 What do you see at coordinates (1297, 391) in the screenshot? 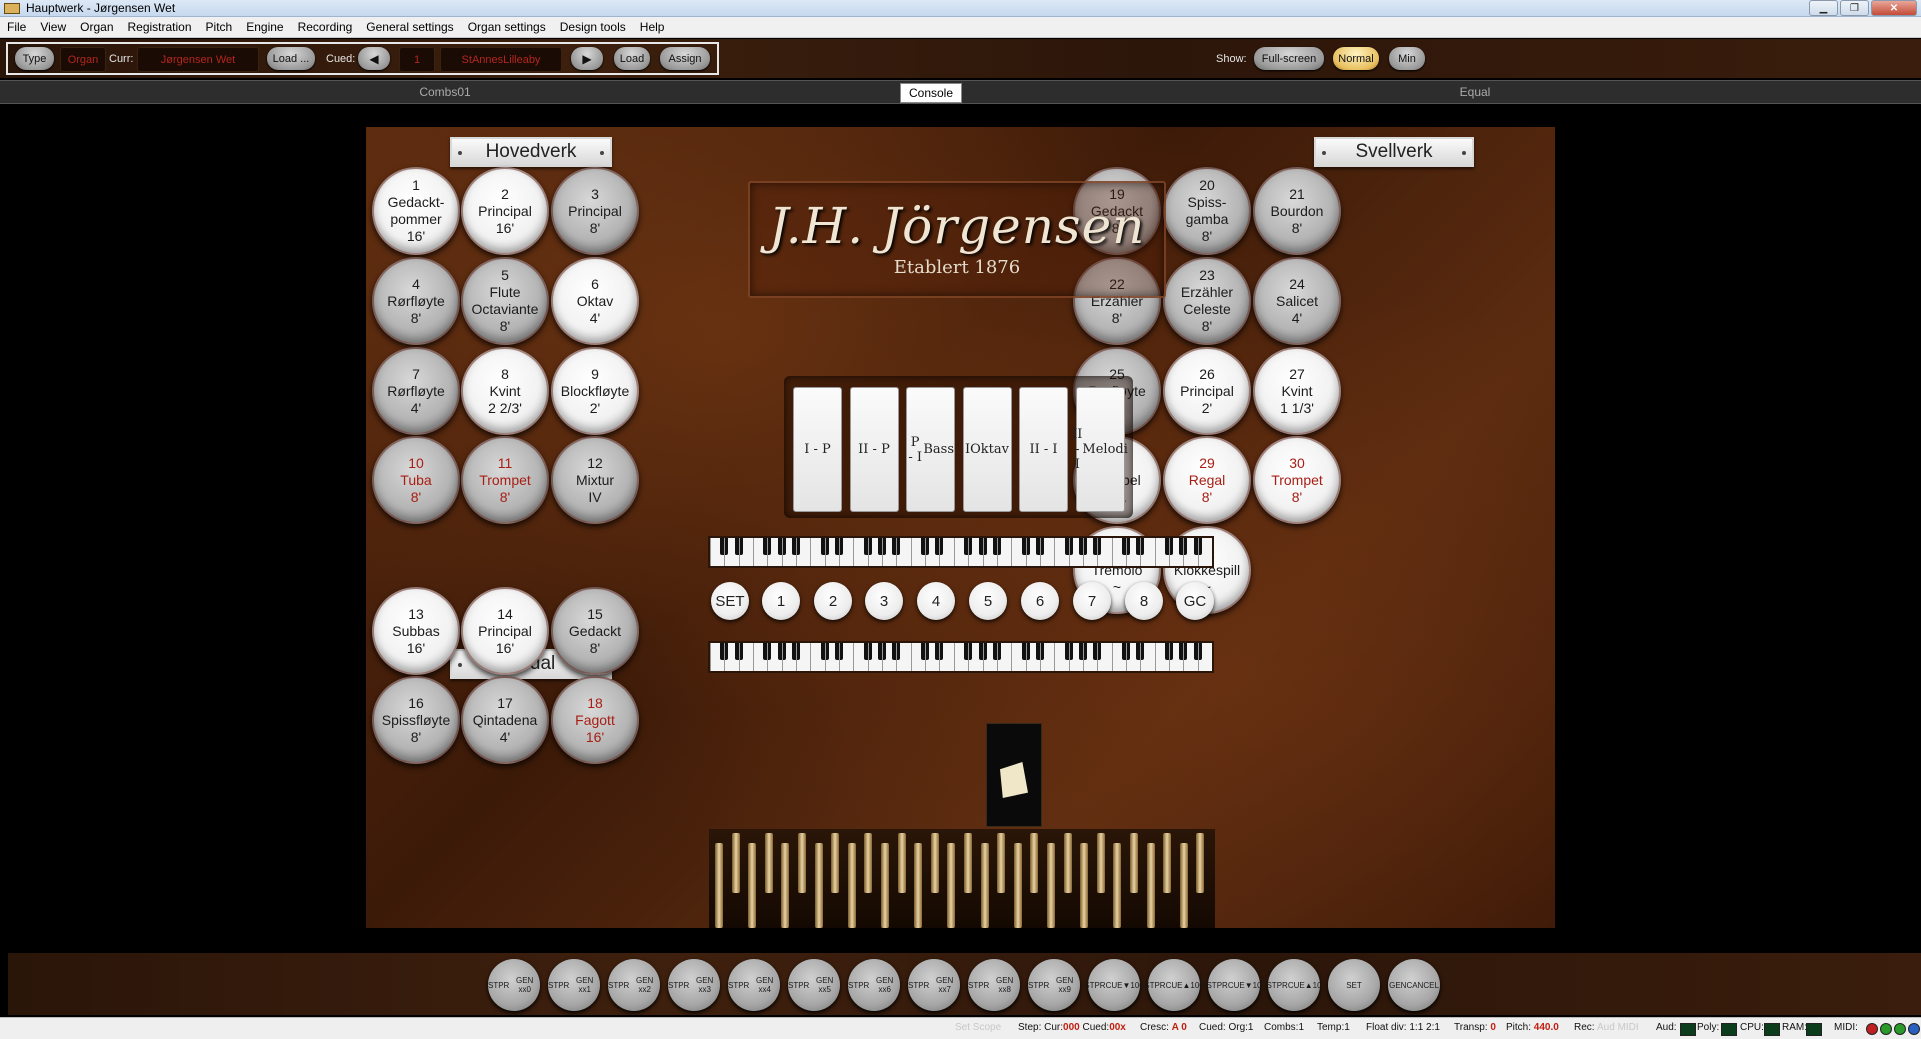
I see `stop-knob-27: 27 Kvint 1 1/3'` at bounding box center [1297, 391].